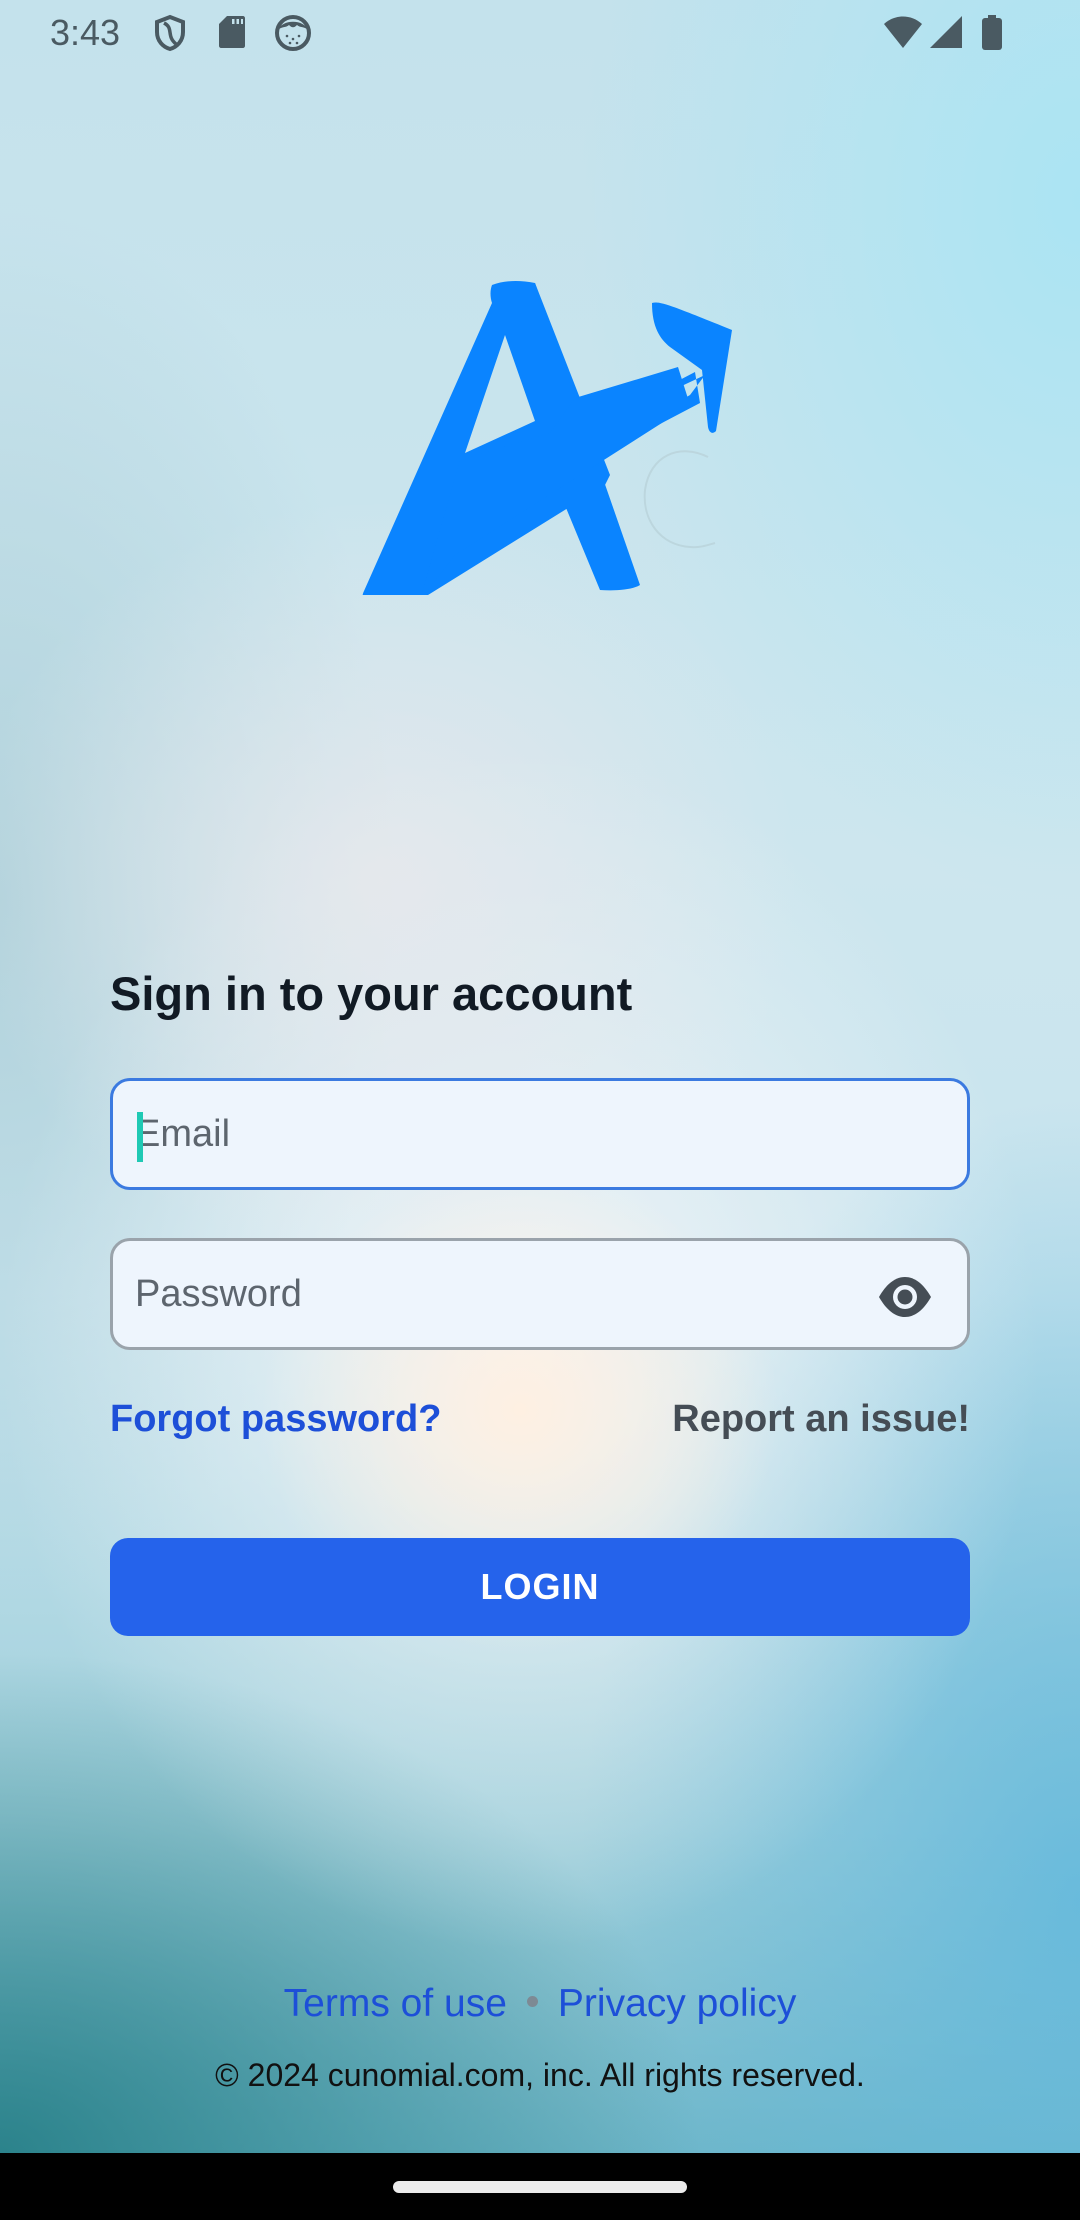  What do you see at coordinates (905, 1297) in the screenshot?
I see `eye-icon` at bounding box center [905, 1297].